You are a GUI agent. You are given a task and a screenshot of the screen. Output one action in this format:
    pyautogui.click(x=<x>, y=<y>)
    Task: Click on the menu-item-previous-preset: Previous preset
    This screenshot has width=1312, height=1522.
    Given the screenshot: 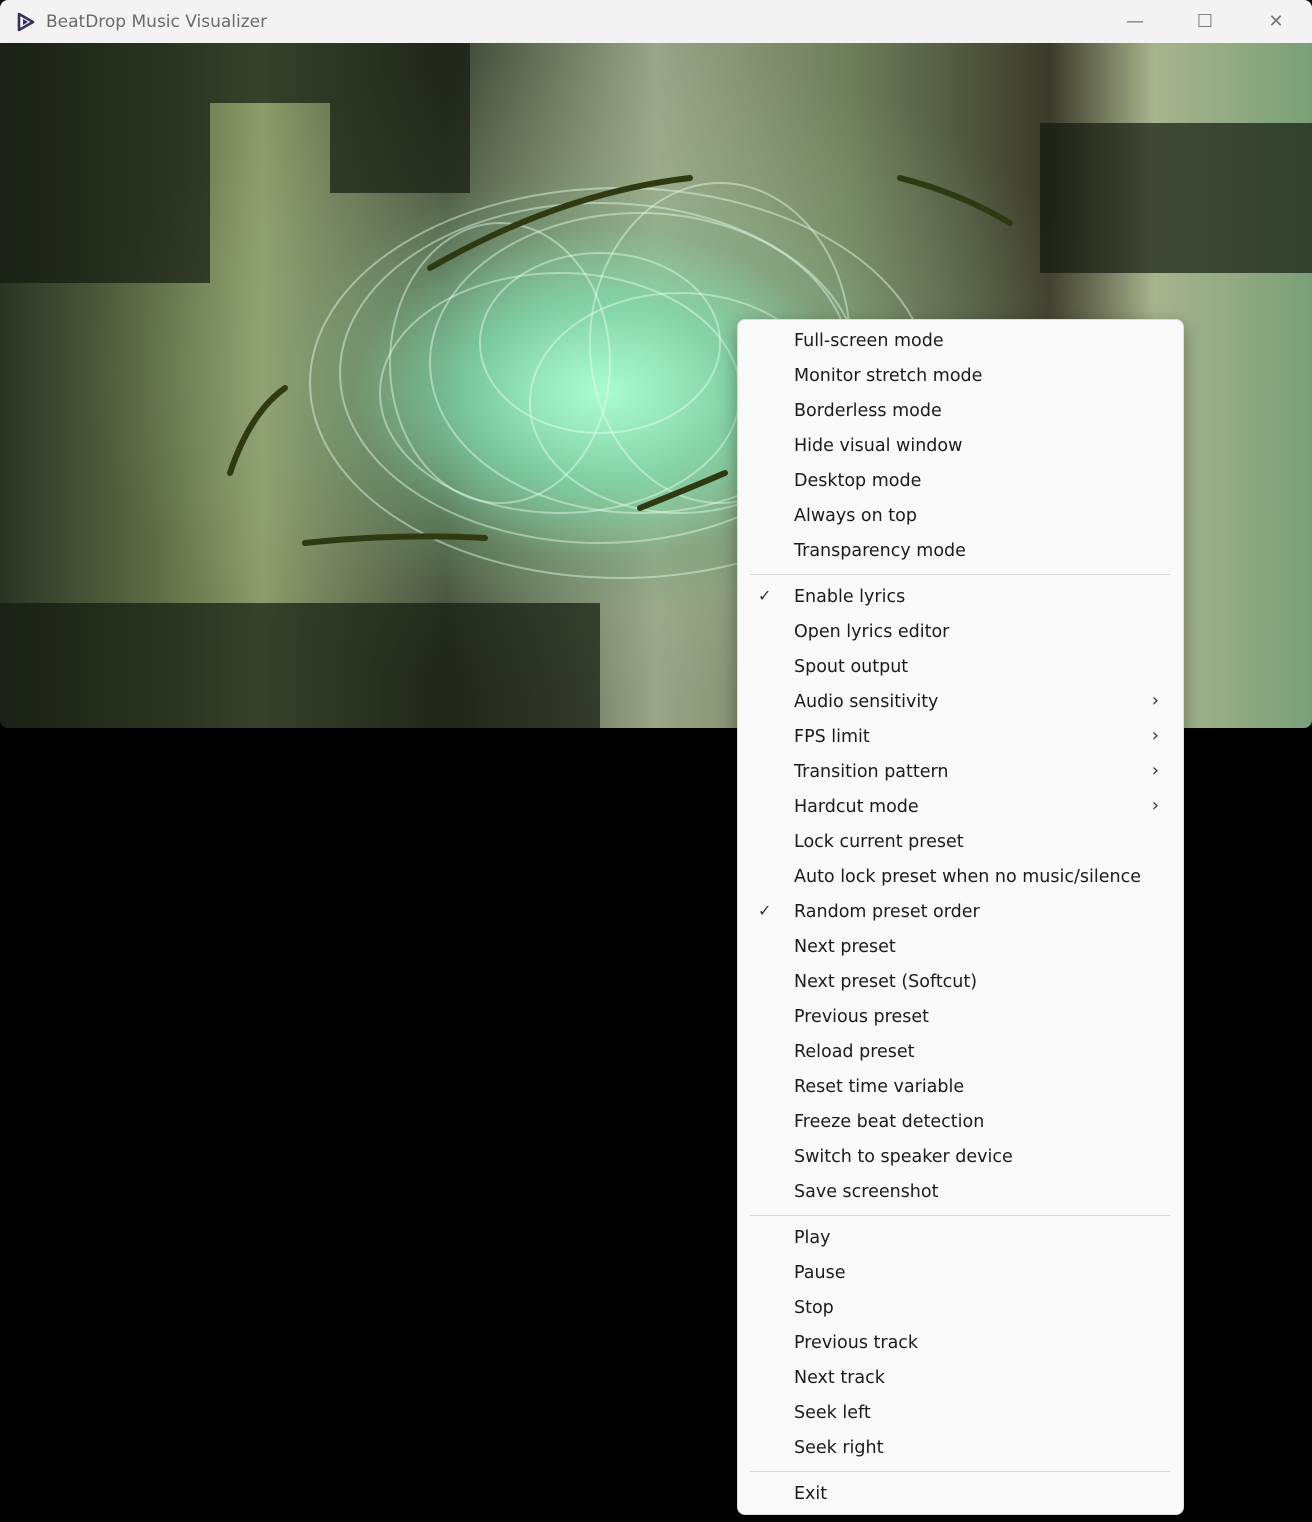 What is the action you would take?
    pyautogui.click(x=960, y=1017)
    